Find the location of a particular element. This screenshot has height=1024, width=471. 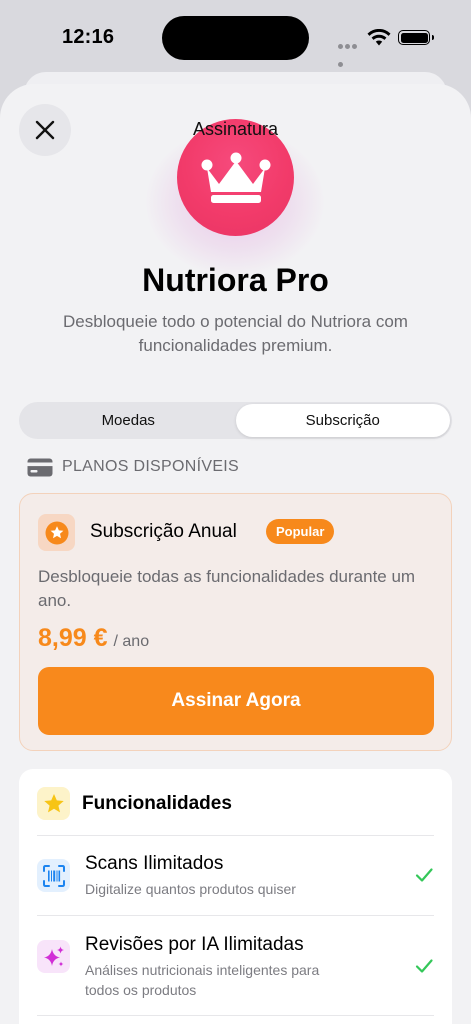

segment-subscricao: Subscrição is located at coordinates (342, 420).